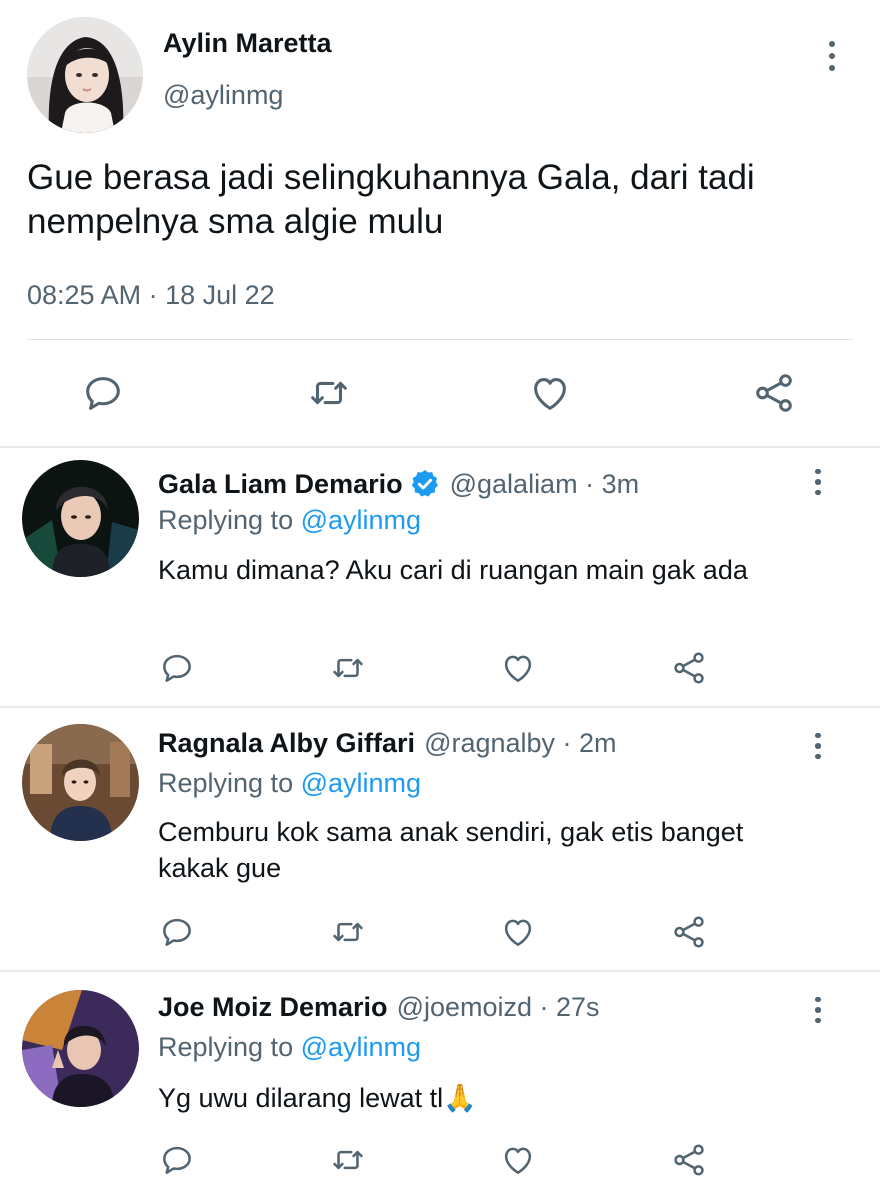  What do you see at coordinates (520, 743) in the screenshot?
I see `reply-handle-time: @ragnalby · 2m` at bounding box center [520, 743].